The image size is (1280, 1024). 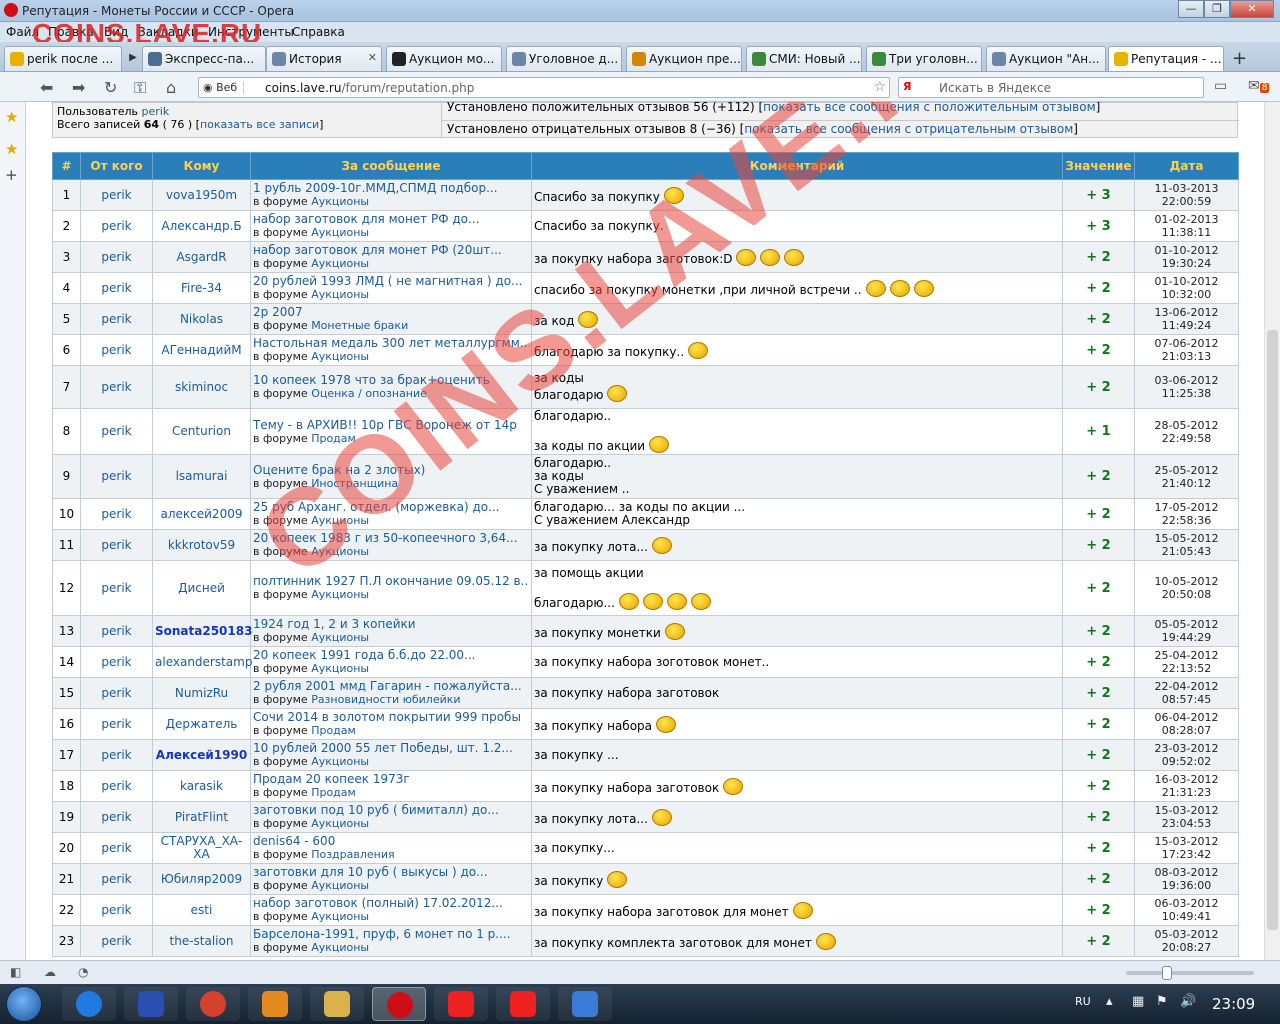 What do you see at coordinates (202, 662) in the screenshot?
I see `to-user-link: alexanderstamp` at bounding box center [202, 662].